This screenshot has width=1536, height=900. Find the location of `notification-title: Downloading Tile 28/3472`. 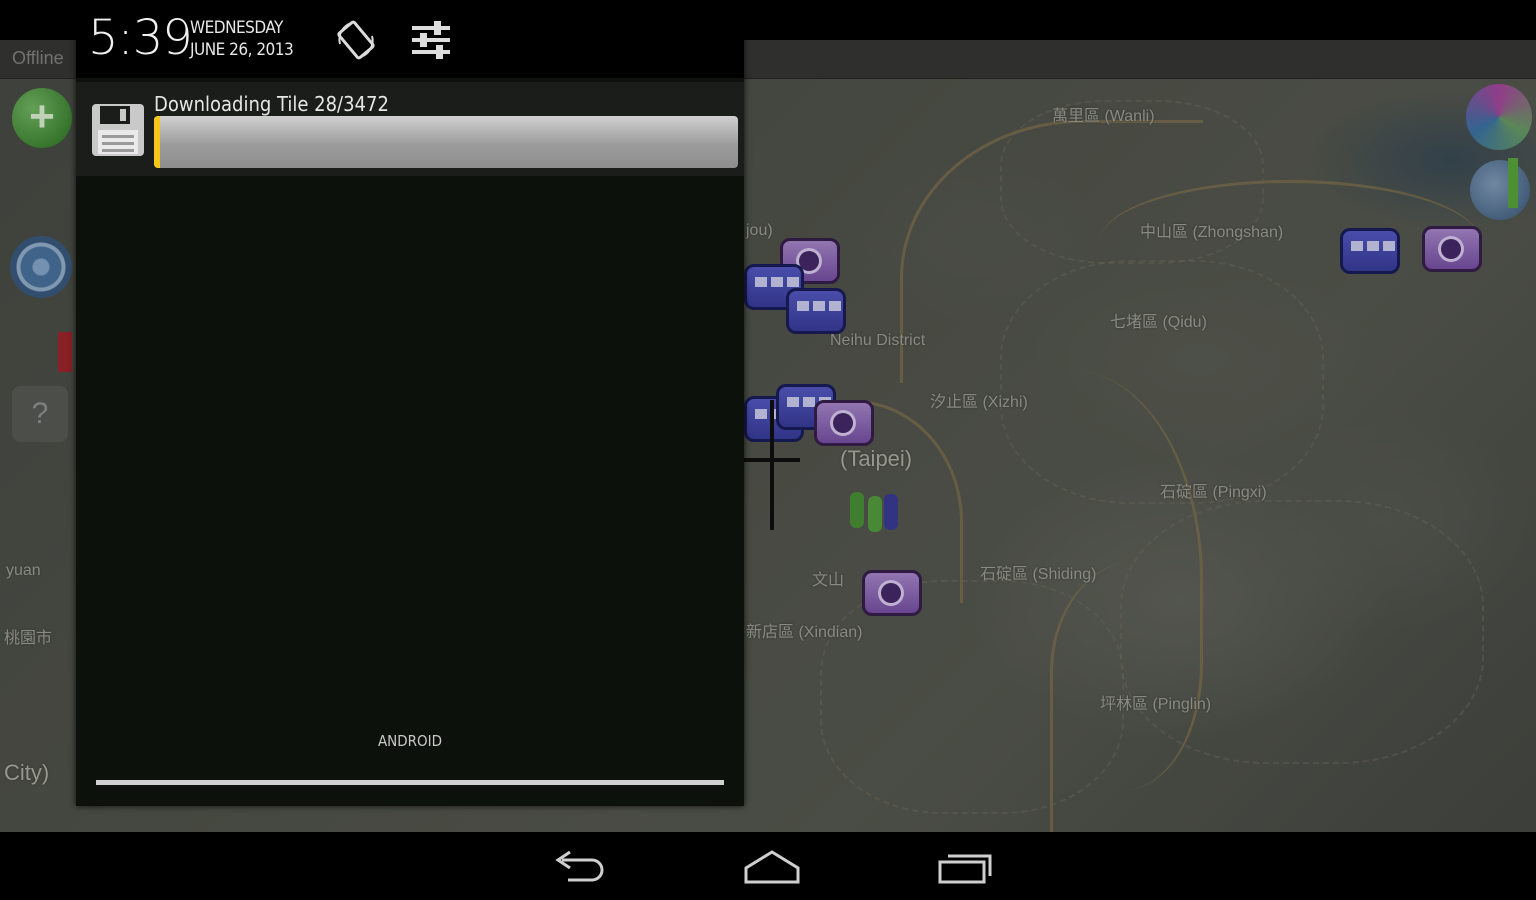

notification-title: Downloading Tile 28/3472 is located at coordinates (271, 104).